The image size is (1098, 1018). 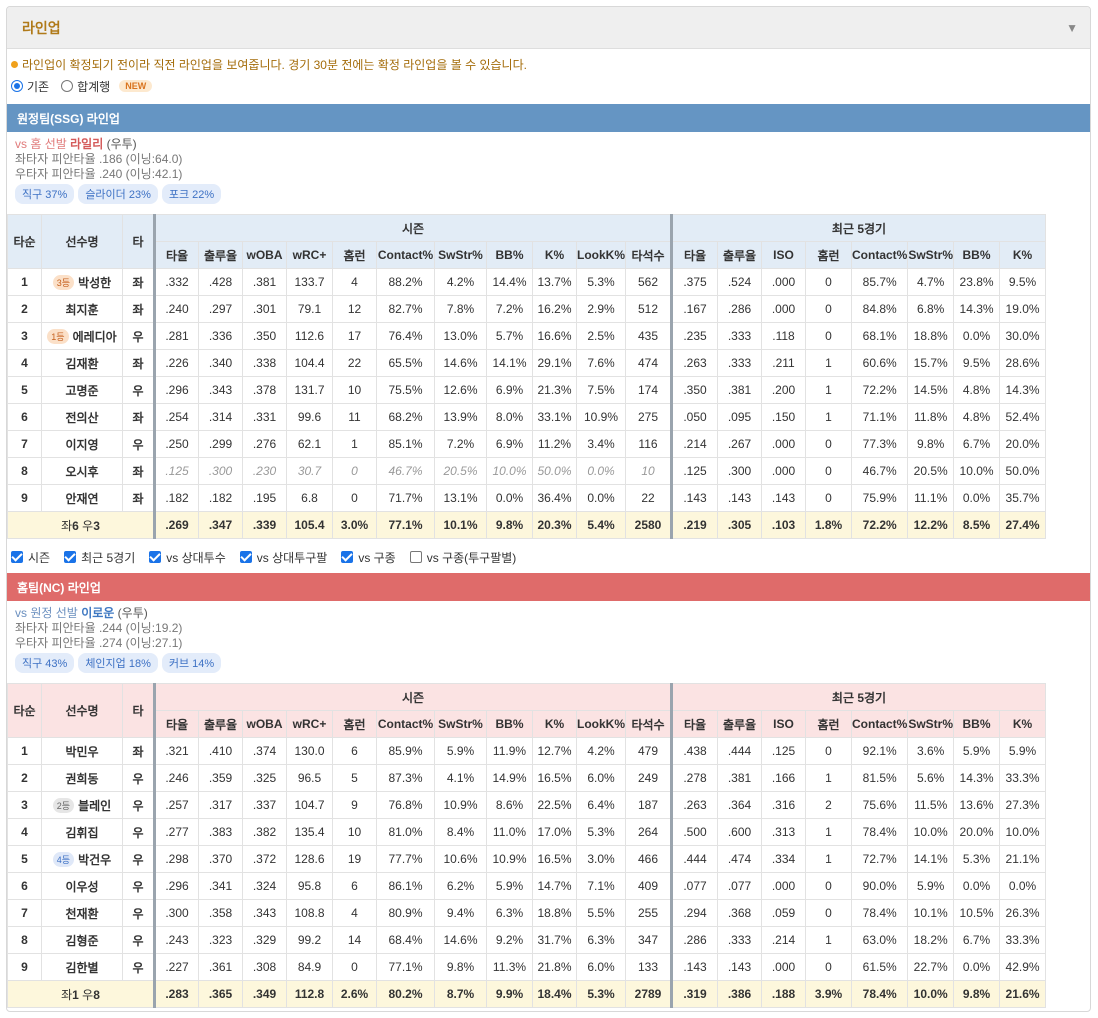 I want to click on player-cell: 이지영, so click(x=82, y=444).